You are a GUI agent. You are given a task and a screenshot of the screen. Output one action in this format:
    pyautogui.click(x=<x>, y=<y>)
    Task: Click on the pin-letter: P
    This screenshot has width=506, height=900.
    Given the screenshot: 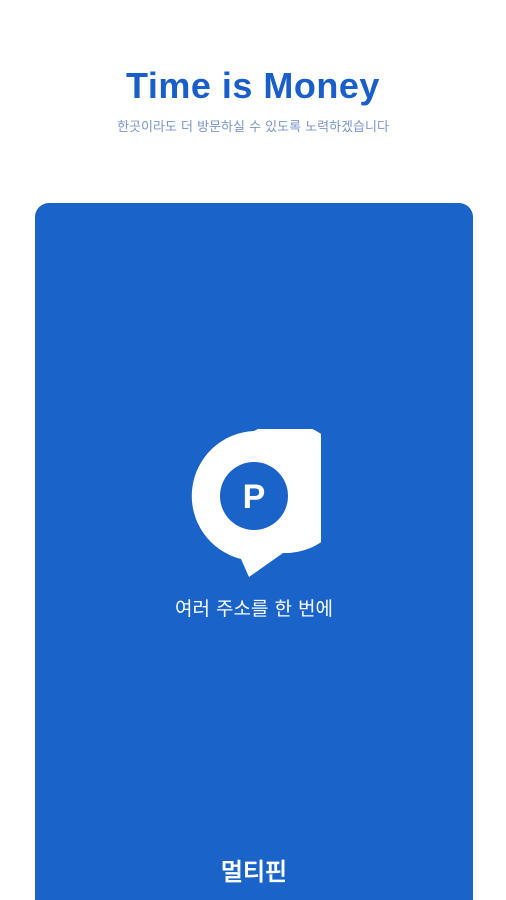 What is the action you would take?
    pyautogui.click(x=254, y=497)
    